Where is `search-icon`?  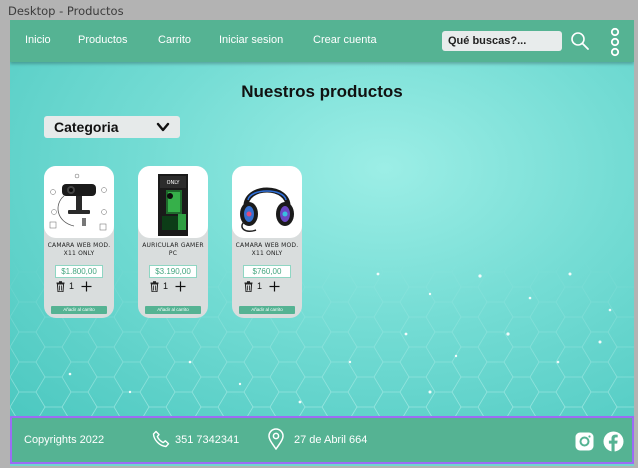 search-icon is located at coordinates (580, 41).